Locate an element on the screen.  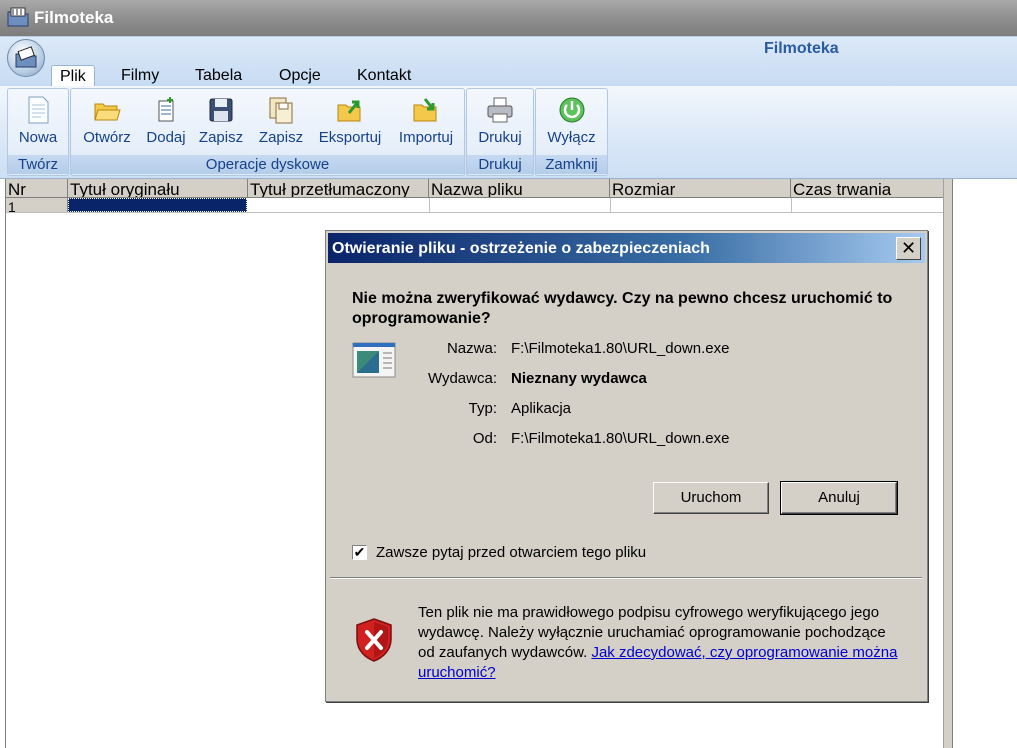
open-button: Otwórz is located at coordinates (107, 123).